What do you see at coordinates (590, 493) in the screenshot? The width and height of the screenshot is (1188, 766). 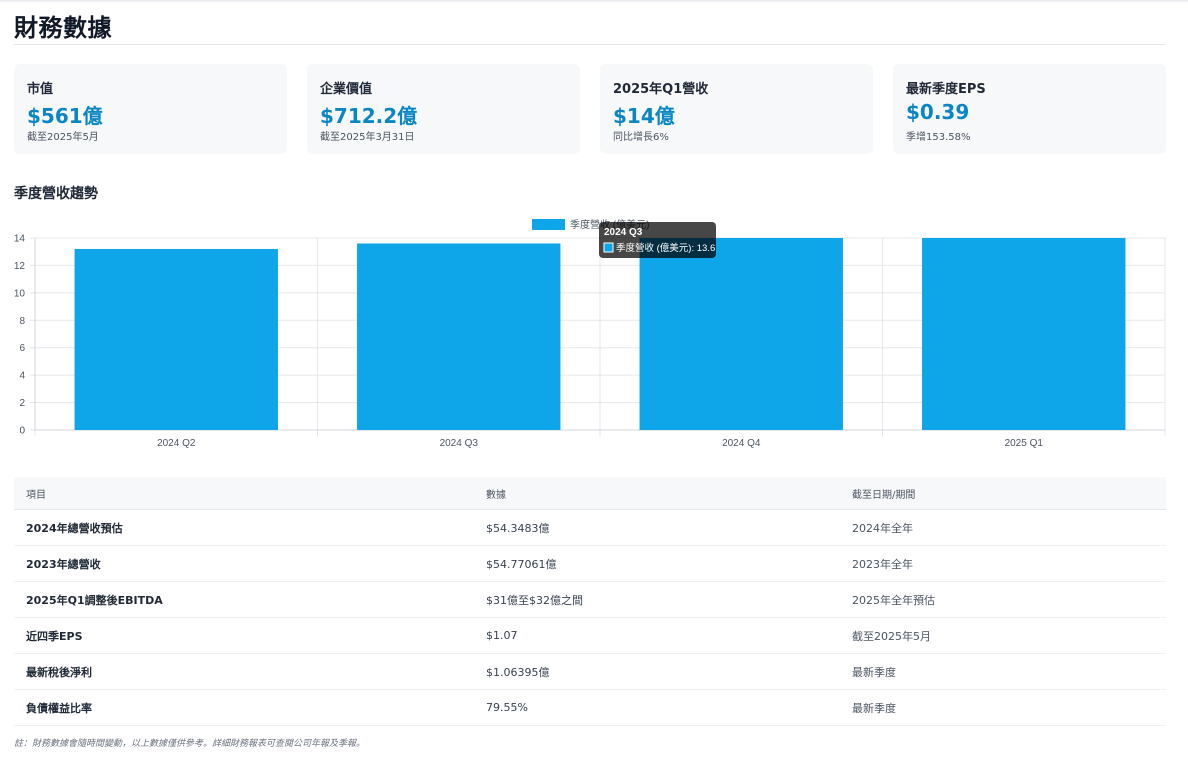 I see `table-header: 項目 數據 截至日期/期間` at bounding box center [590, 493].